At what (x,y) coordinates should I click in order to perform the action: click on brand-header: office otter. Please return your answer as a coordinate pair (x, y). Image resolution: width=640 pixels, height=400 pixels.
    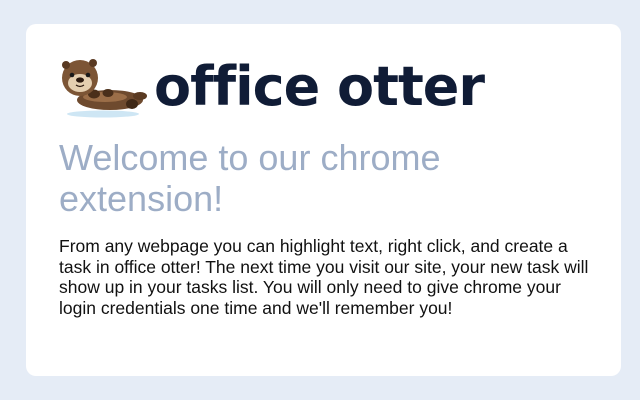
    Looking at the image, I should click on (271, 87).